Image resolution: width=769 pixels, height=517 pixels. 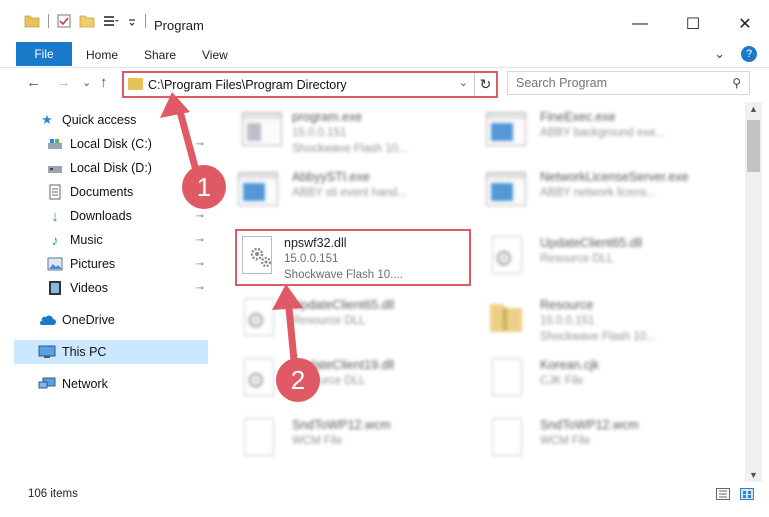 I want to click on help-button: ?, so click(x=749, y=54).